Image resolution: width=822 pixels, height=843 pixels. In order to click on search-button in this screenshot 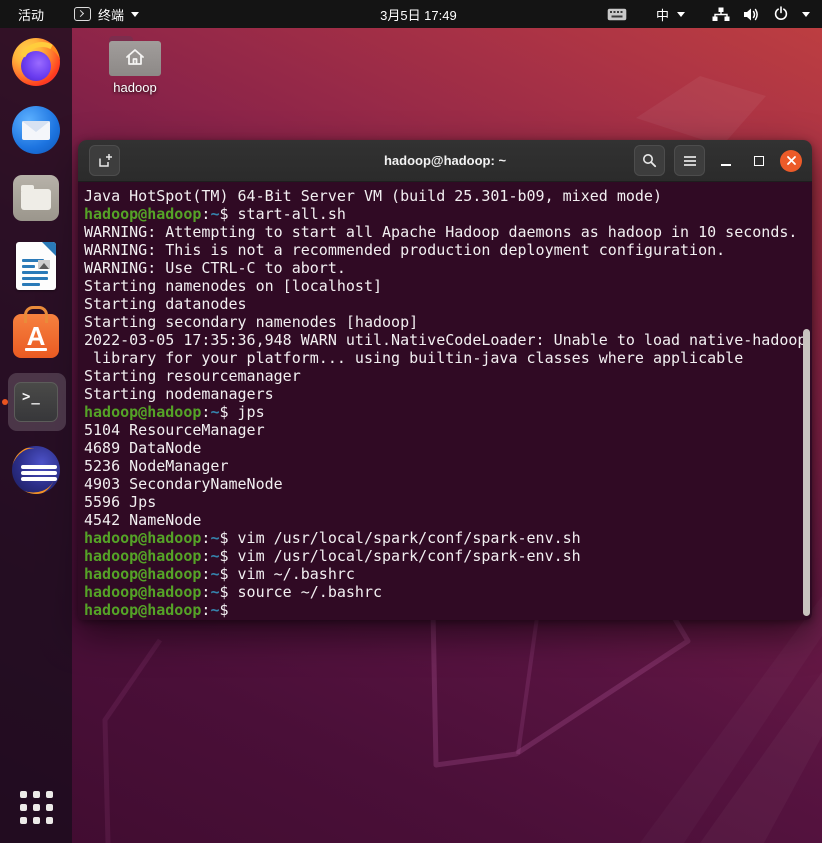, I will do `click(649, 160)`.